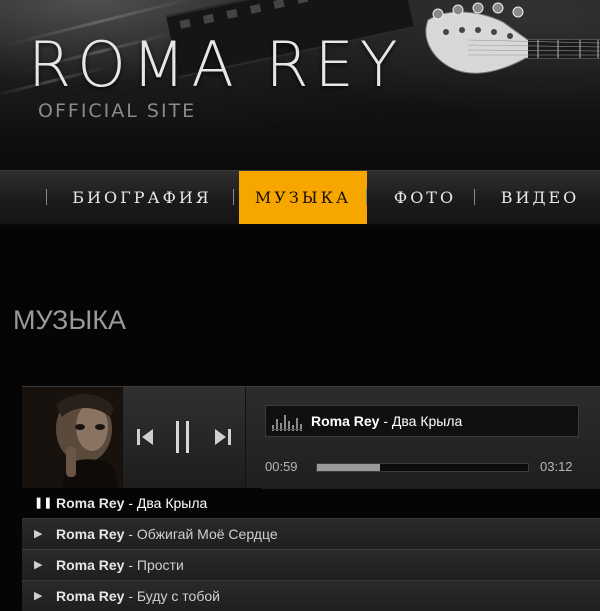 The image size is (600, 611). What do you see at coordinates (349, 467) in the screenshot?
I see `progress-fill` at bounding box center [349, 467].